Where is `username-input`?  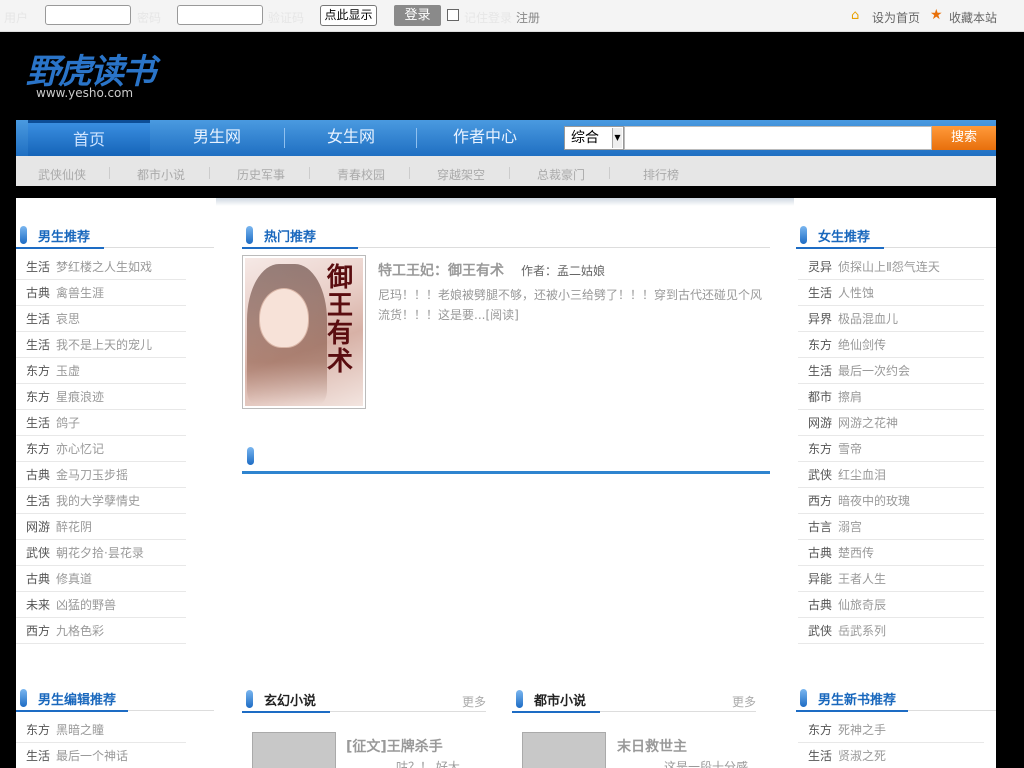 username-input is located at coordinates (88, 15).